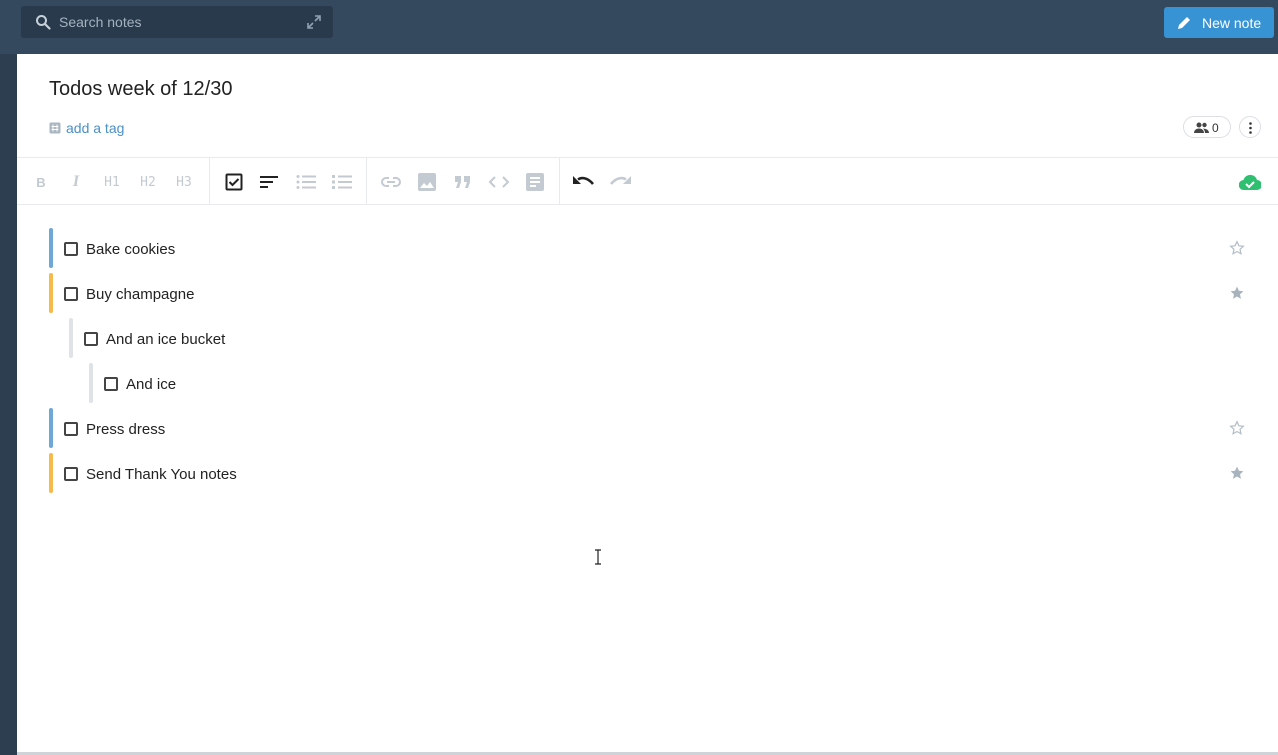 The width and height of the screenshot is (1278, 755). I want to click on quote-button, so click(463, 182).